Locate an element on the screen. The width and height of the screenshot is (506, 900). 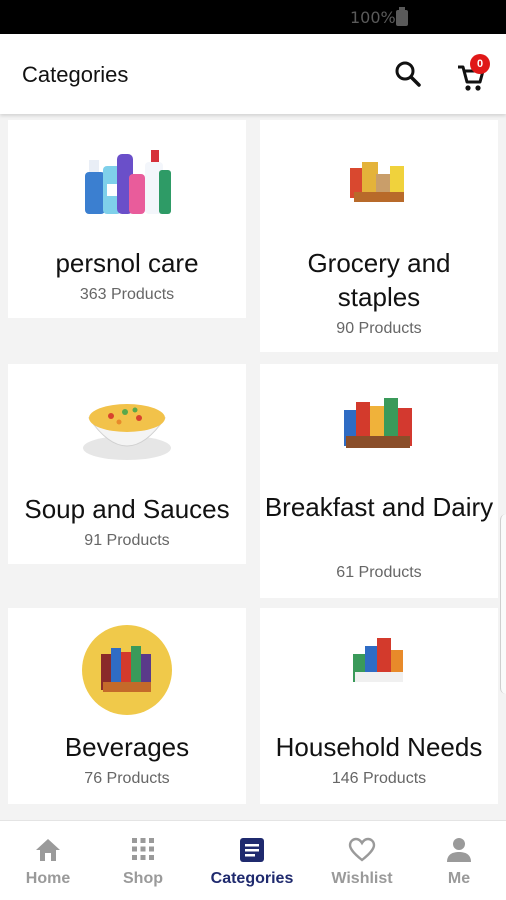
search-icon is located at coordinates (408, 74).